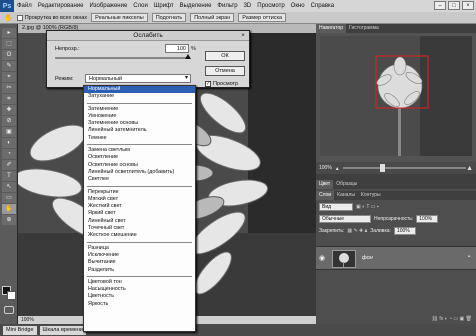 The height and width of the screenshot is (336, 476). What do you see at coordinates (139, 109) in the screenshot?
I see `mode-option: Затемнение` at bounding box center [139, 109].